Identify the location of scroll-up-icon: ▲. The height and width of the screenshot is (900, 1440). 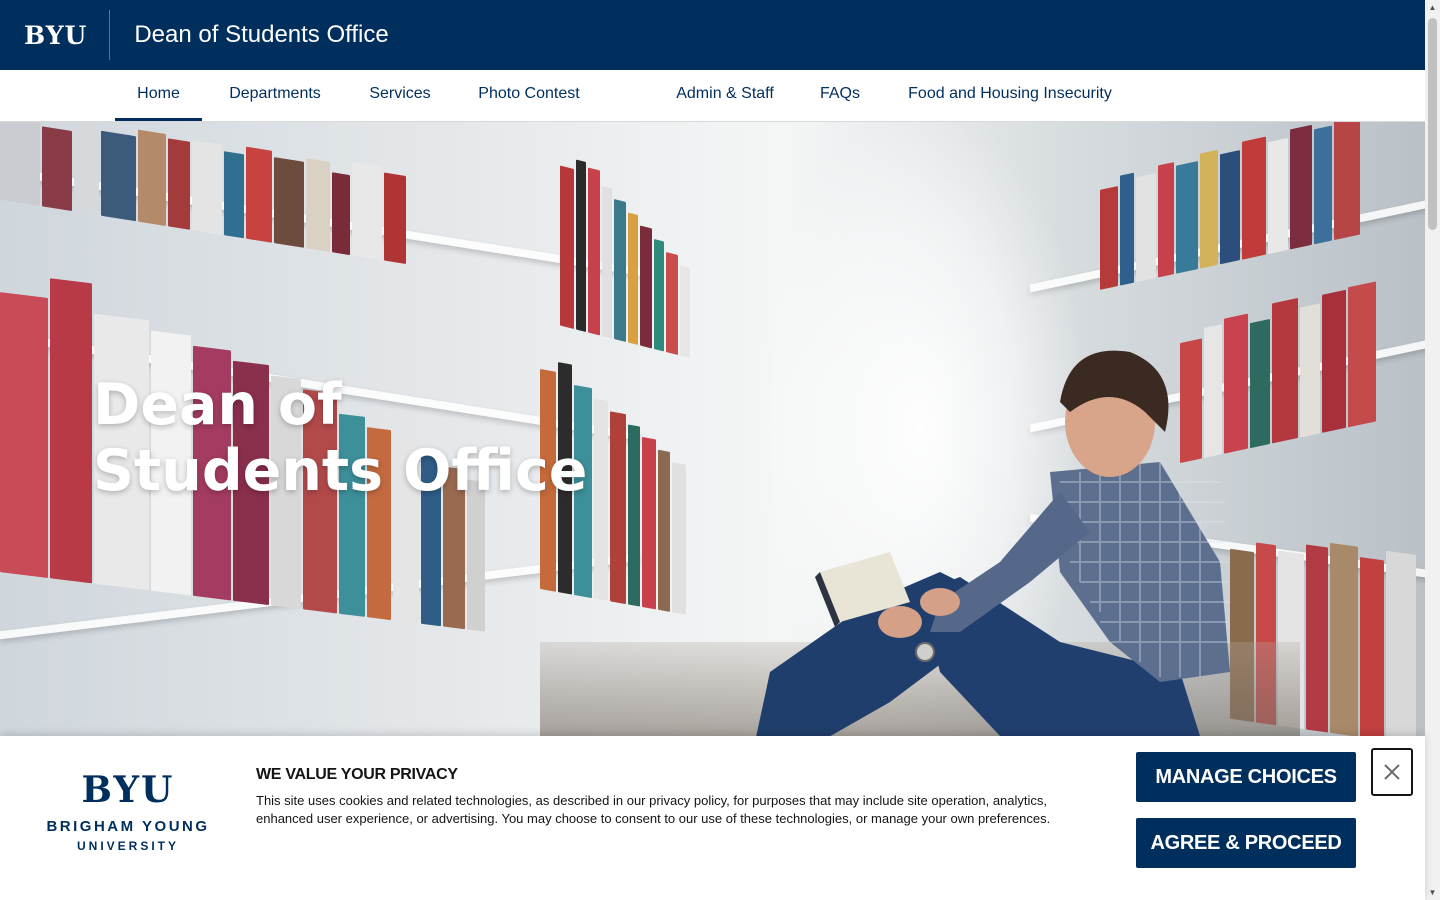
(1432, 7).